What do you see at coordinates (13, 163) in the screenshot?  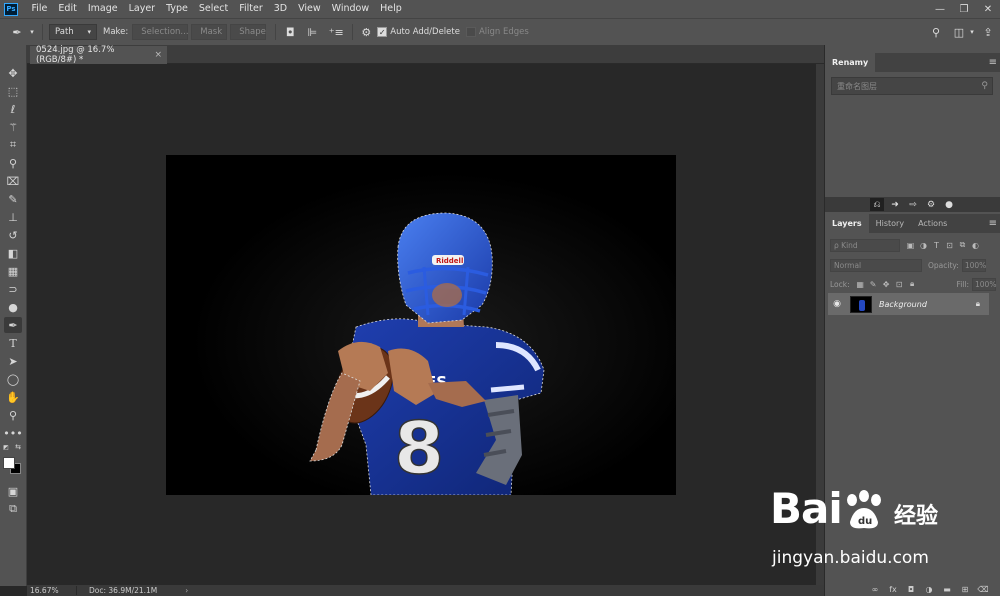 I see `eyedropper-tool-icon: ⚲` at bounding box center [13, 163].